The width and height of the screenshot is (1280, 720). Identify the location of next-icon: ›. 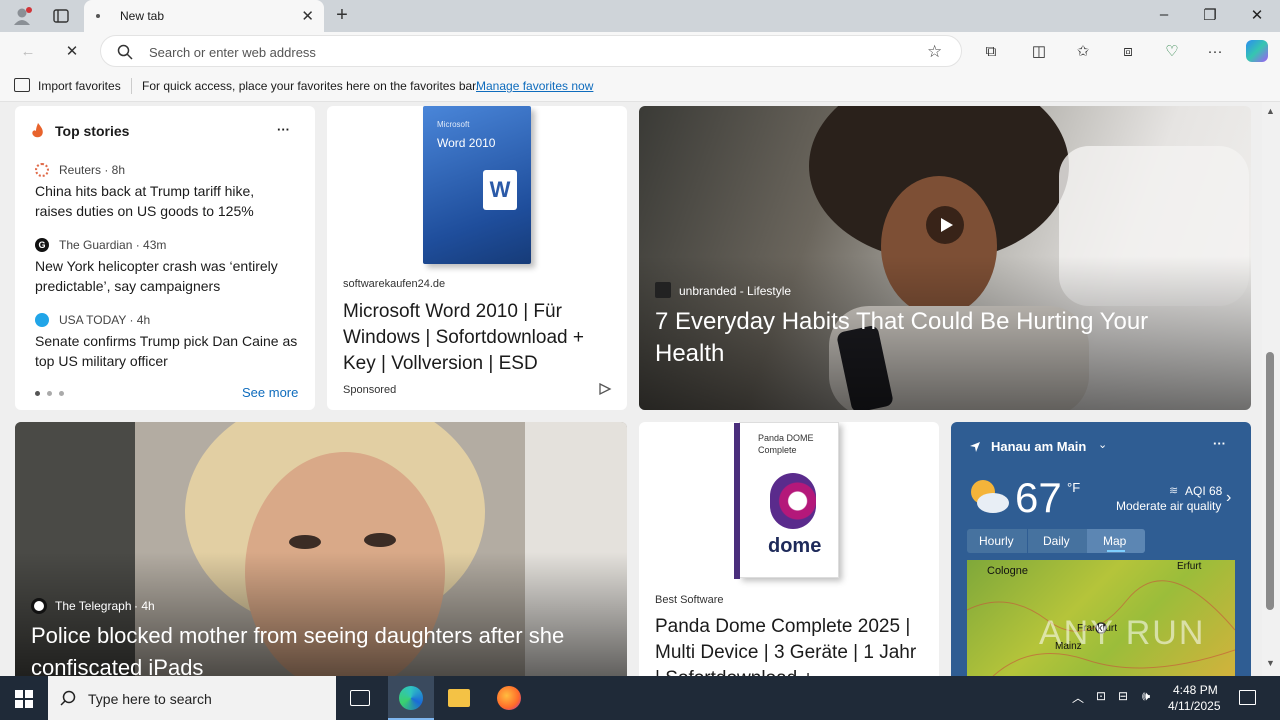
(1228, 498).